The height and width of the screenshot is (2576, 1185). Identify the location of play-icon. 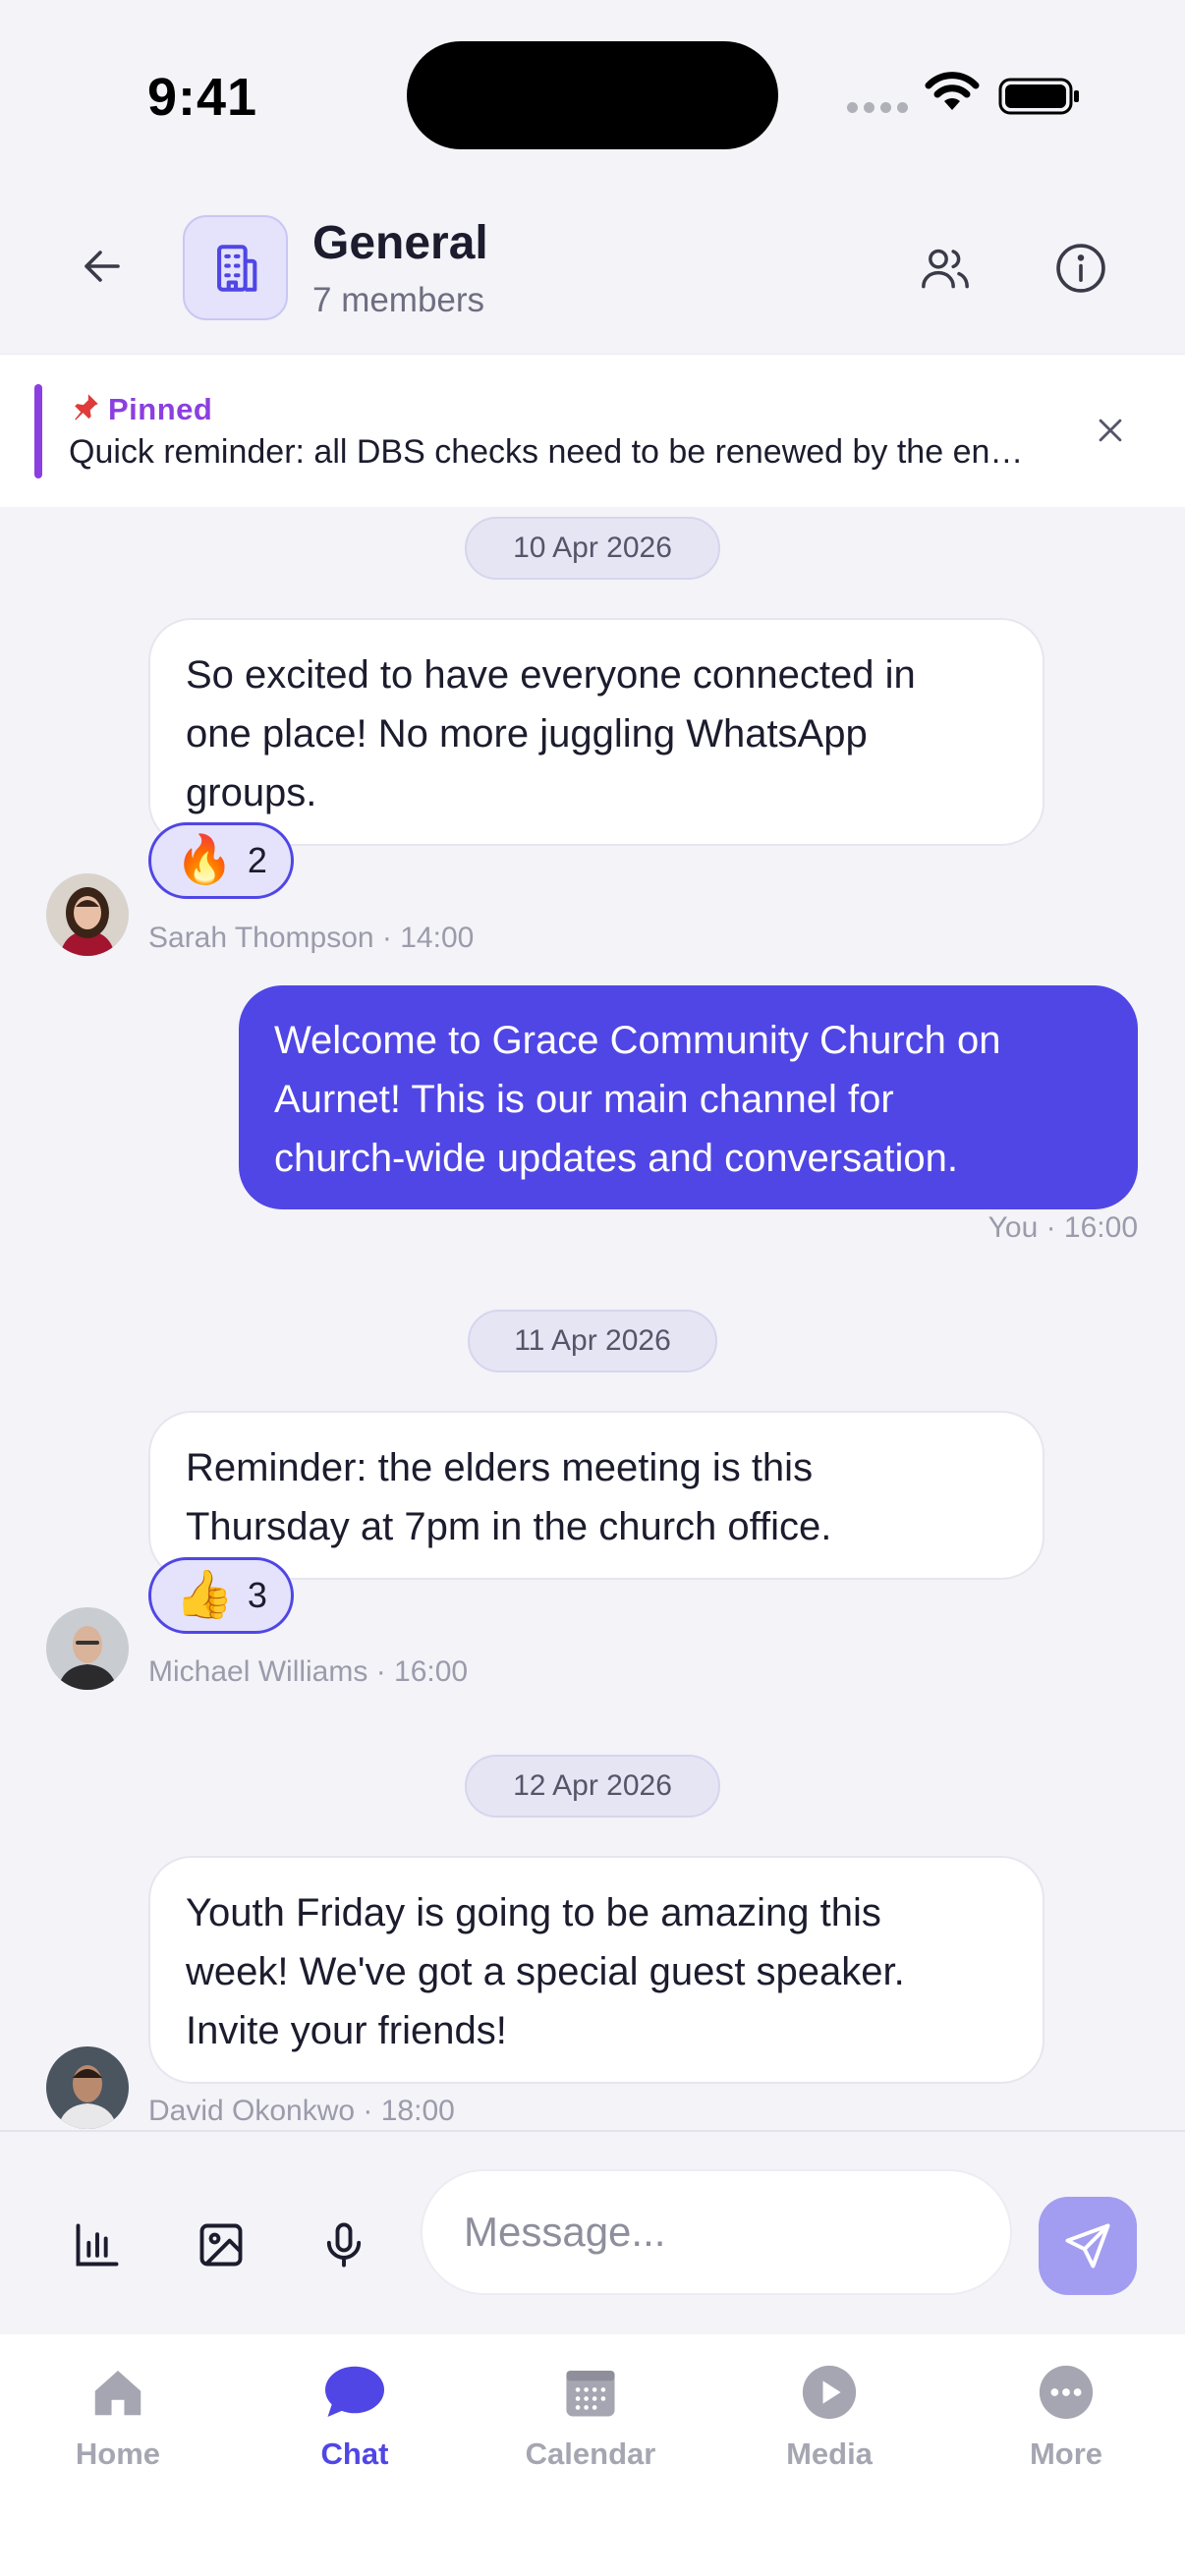
(830, 2392).